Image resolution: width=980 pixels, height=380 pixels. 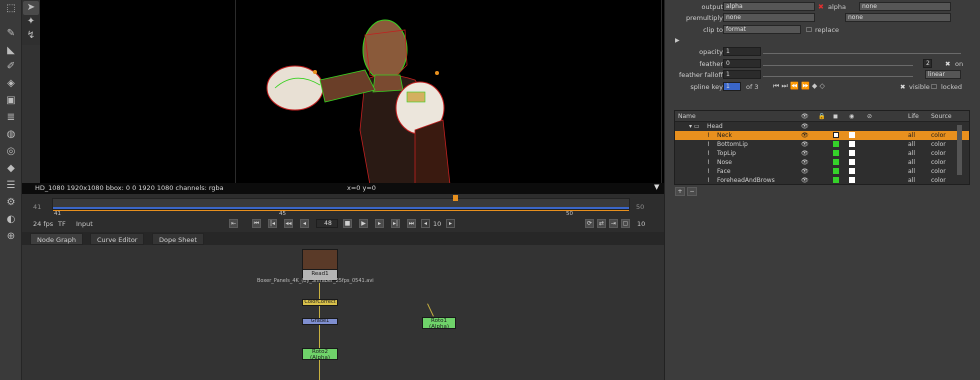 I want to click on col-lock-icon: 🔒, so click(x=821, y=116).